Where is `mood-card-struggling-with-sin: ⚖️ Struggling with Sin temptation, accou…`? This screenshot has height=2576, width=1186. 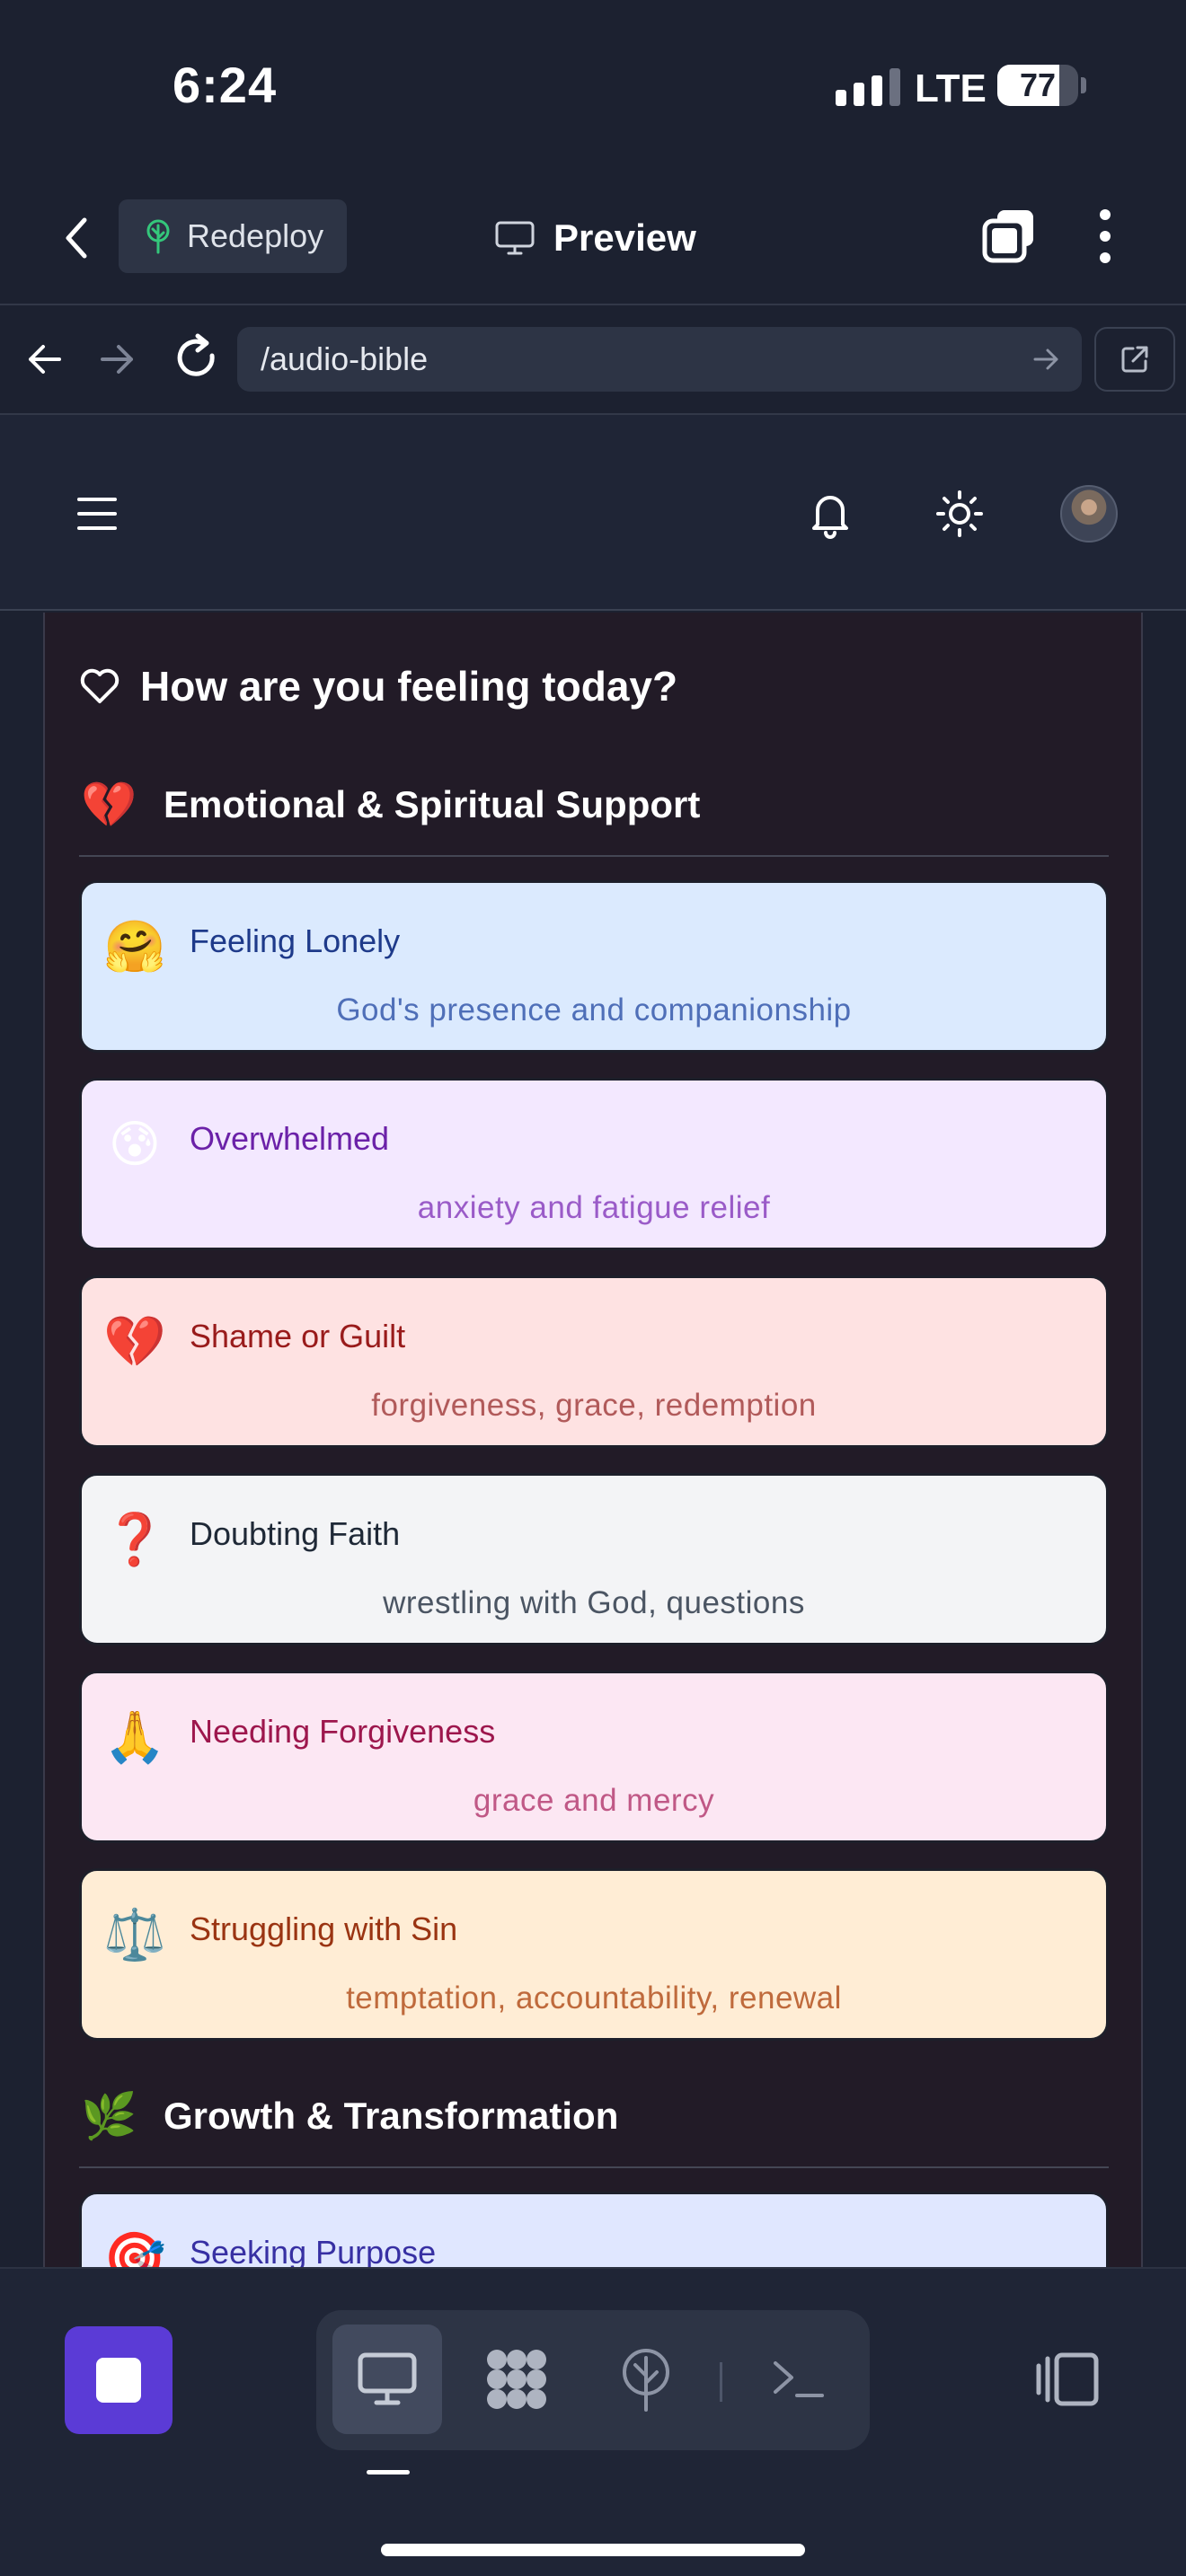 mood-card-struggling-with-sin: ⚖️ Struggling with Sin temptation, accou… is located at coordinates (594, 1954).